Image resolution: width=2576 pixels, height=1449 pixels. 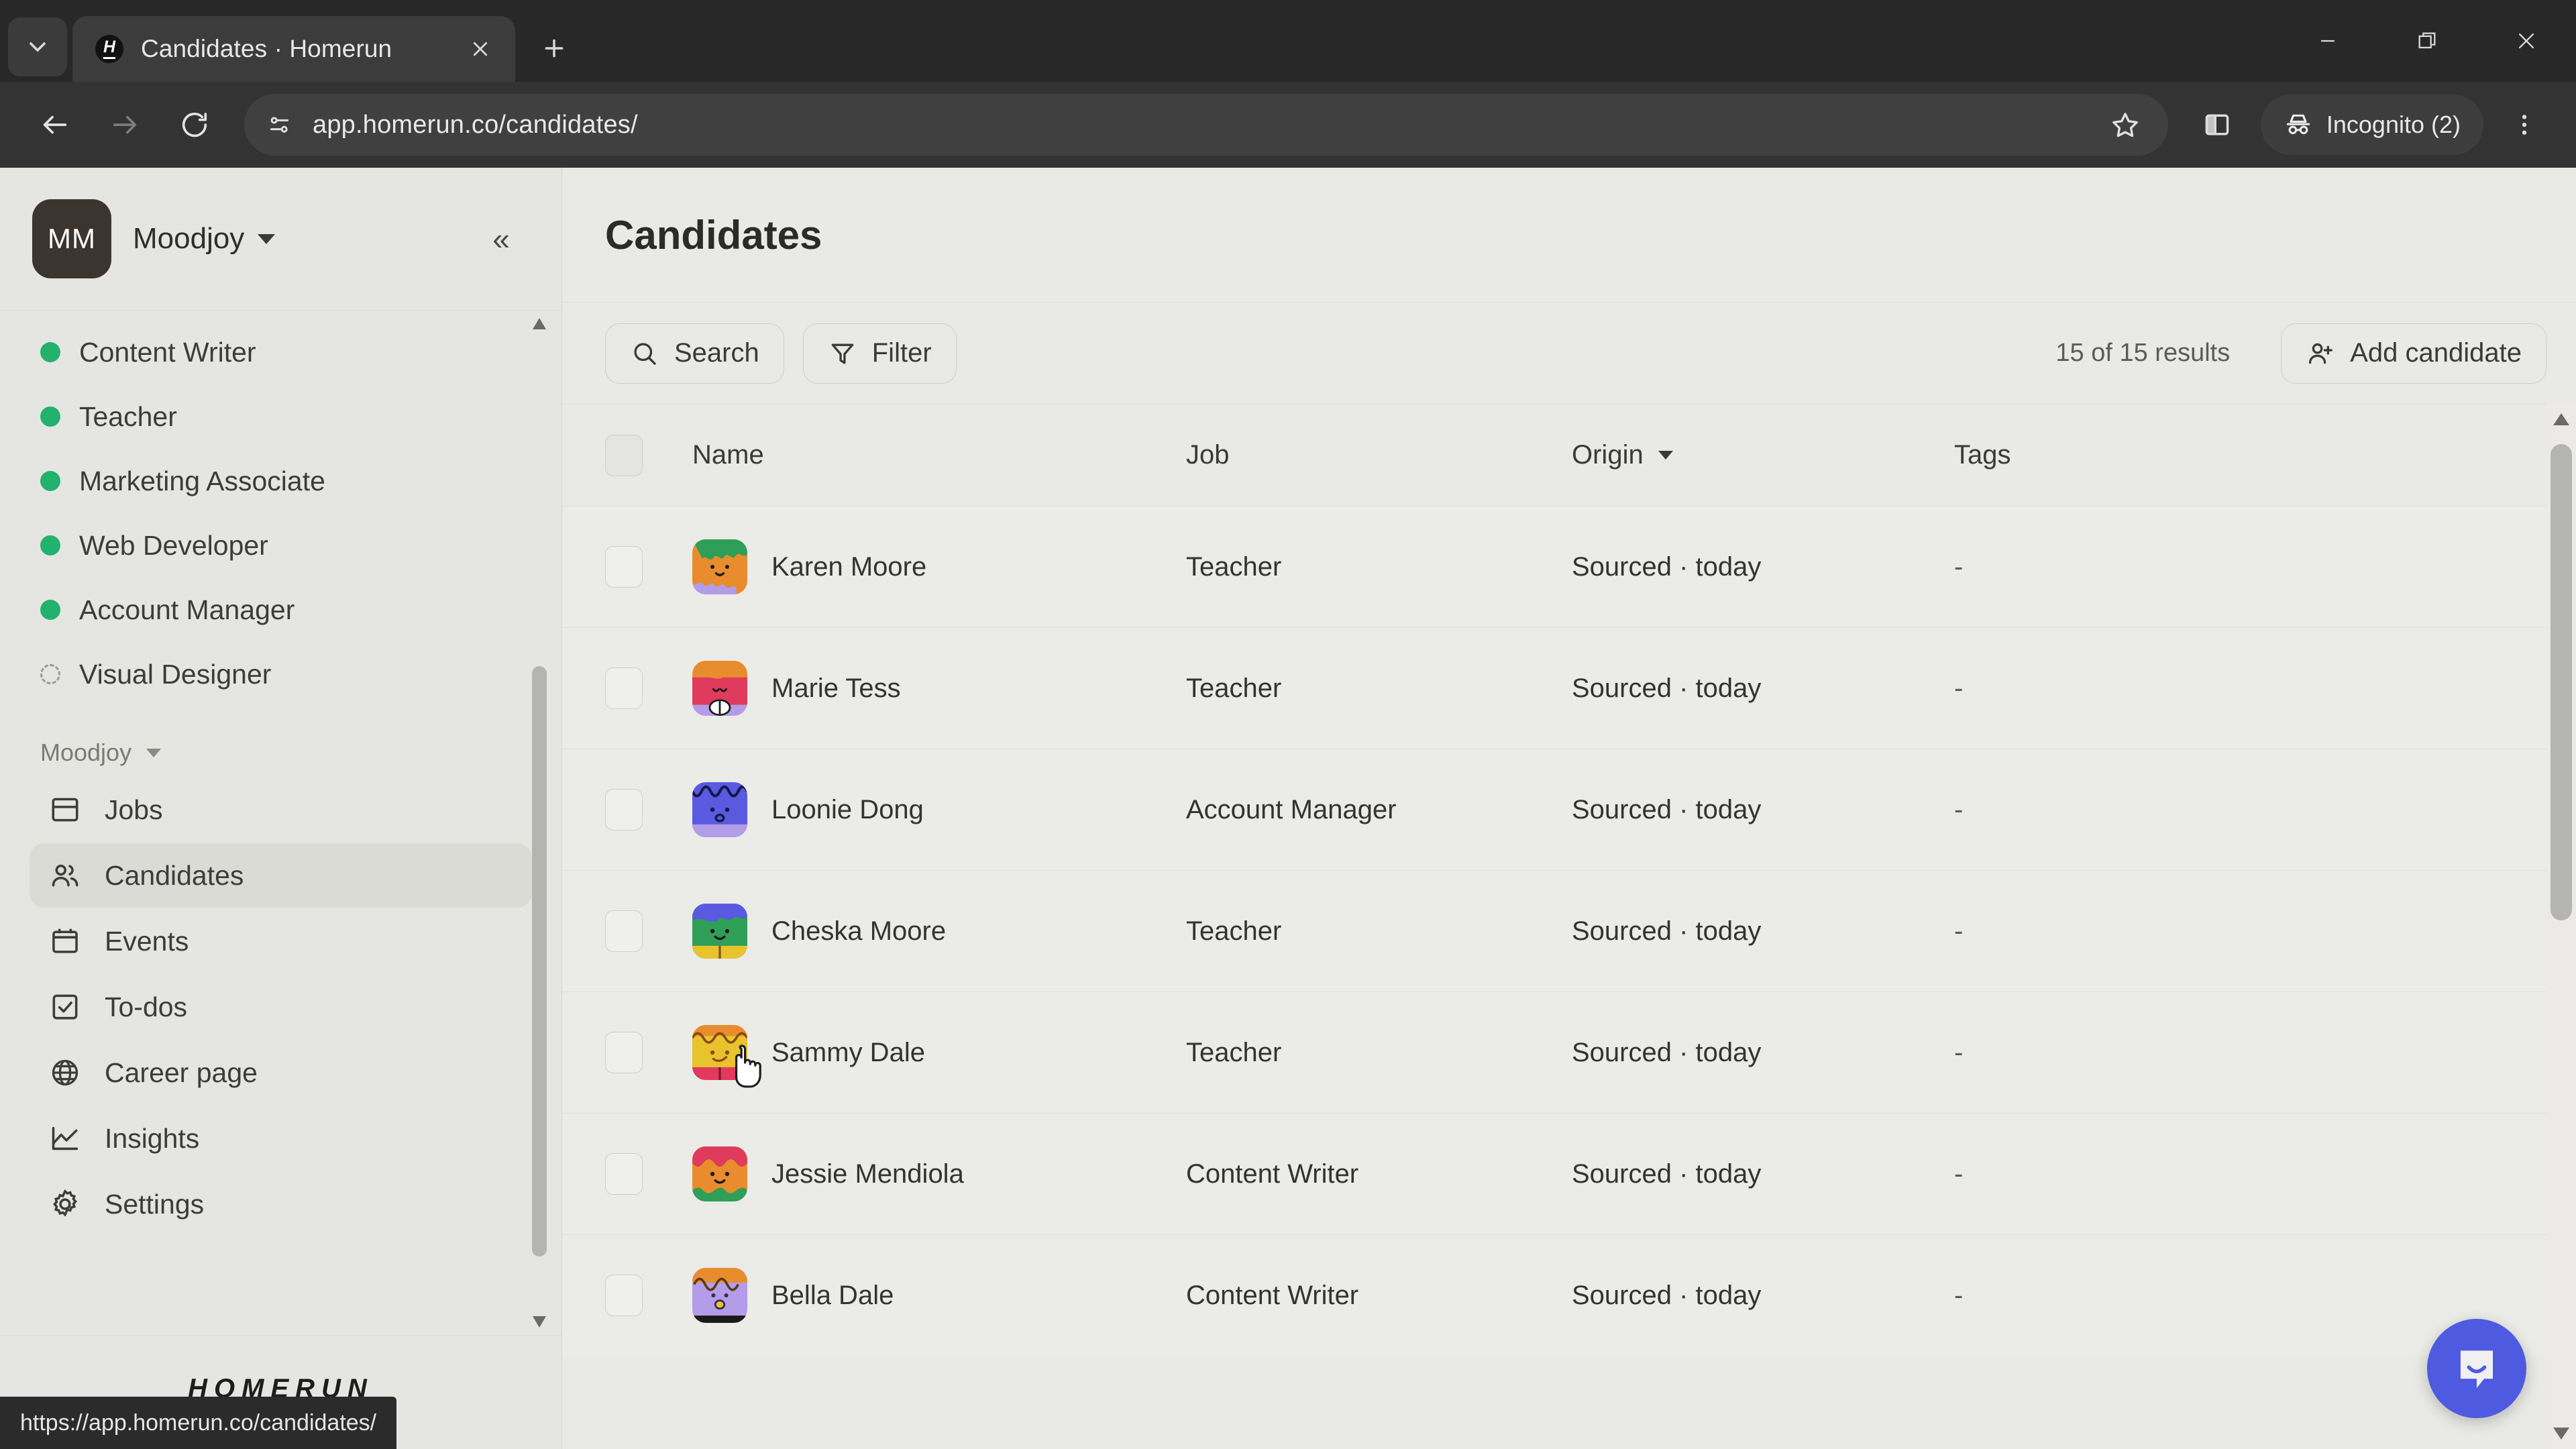 I want to click on table-row: Cheska Moore Teacher Sourced · today -, so click(x=1554, y=930).